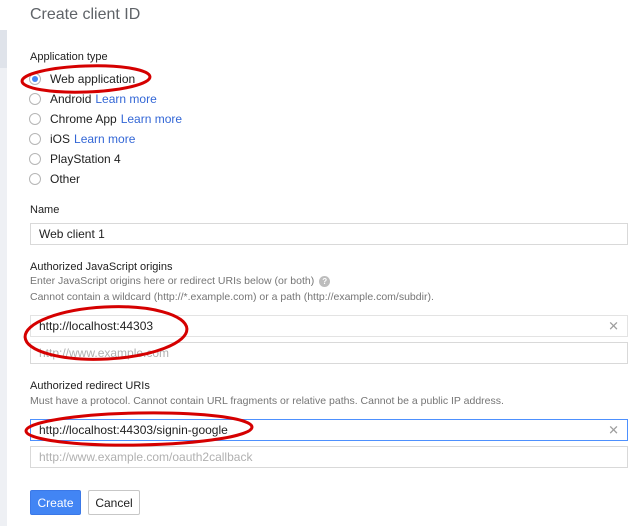  What do you see at coordinates (85, 14) in the screenshot?
I see `page-title: Create client ID` at bounding box center [85, 14].